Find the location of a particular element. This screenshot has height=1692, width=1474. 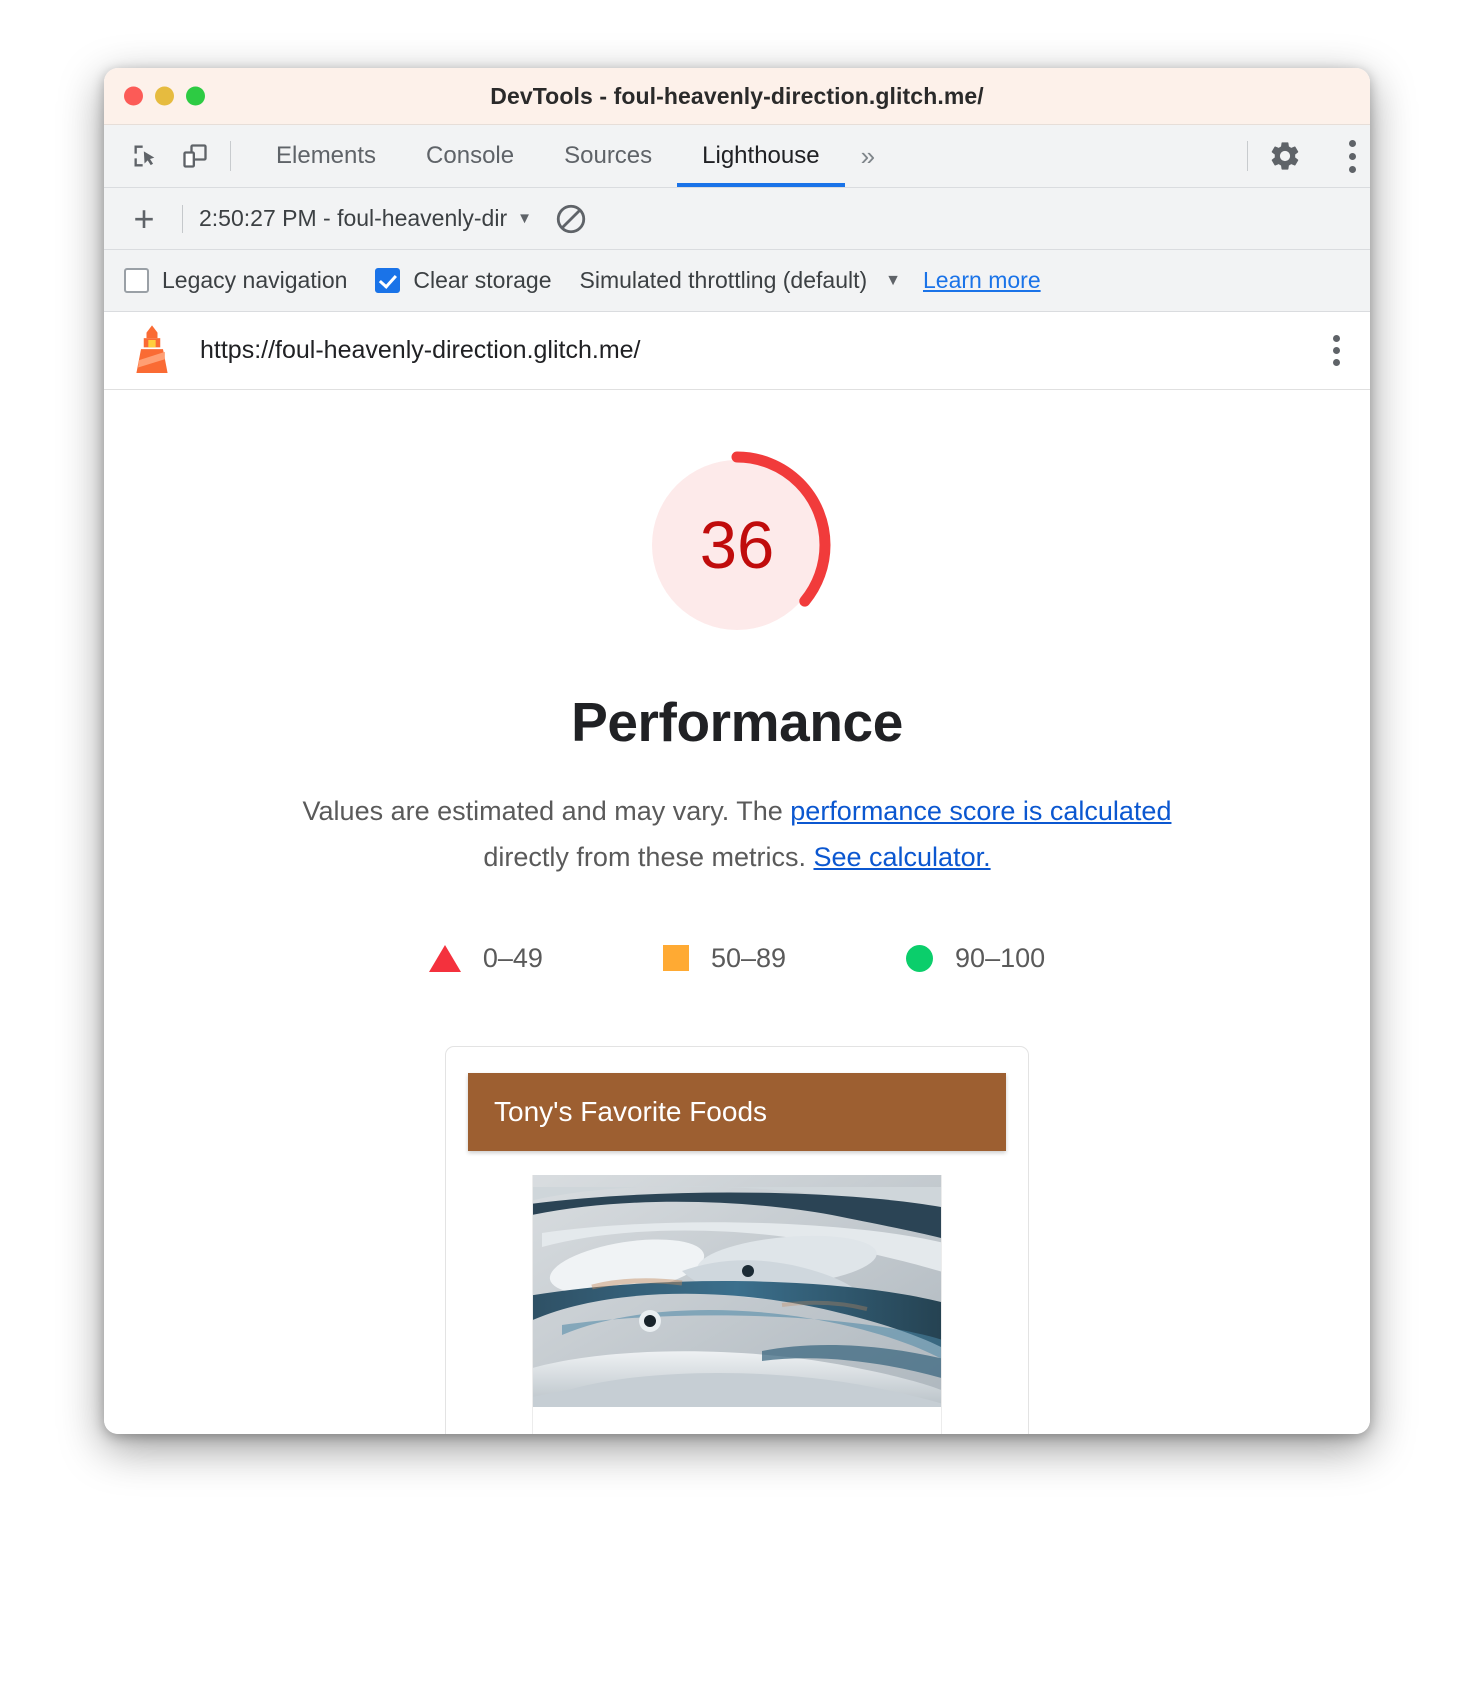

fish-photo is located at coordinates (737, 1290).